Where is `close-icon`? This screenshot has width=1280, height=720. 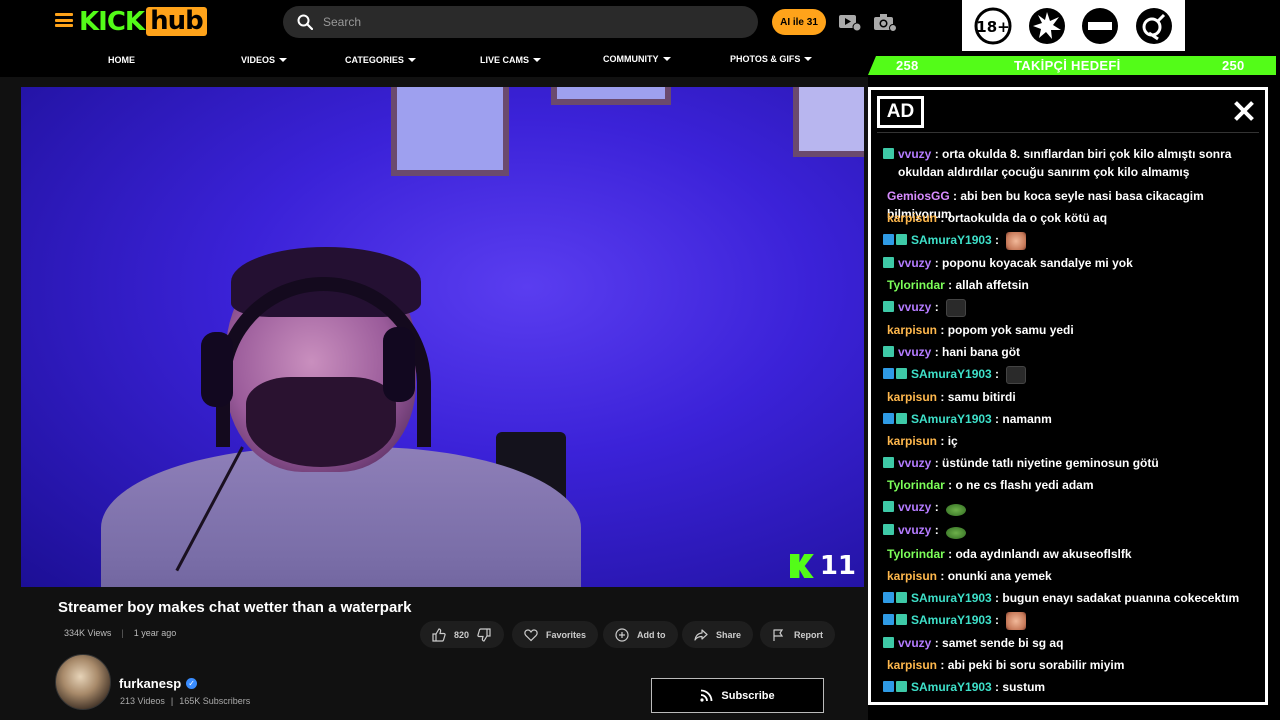
close-icon is located at coordinates (1244, 111).